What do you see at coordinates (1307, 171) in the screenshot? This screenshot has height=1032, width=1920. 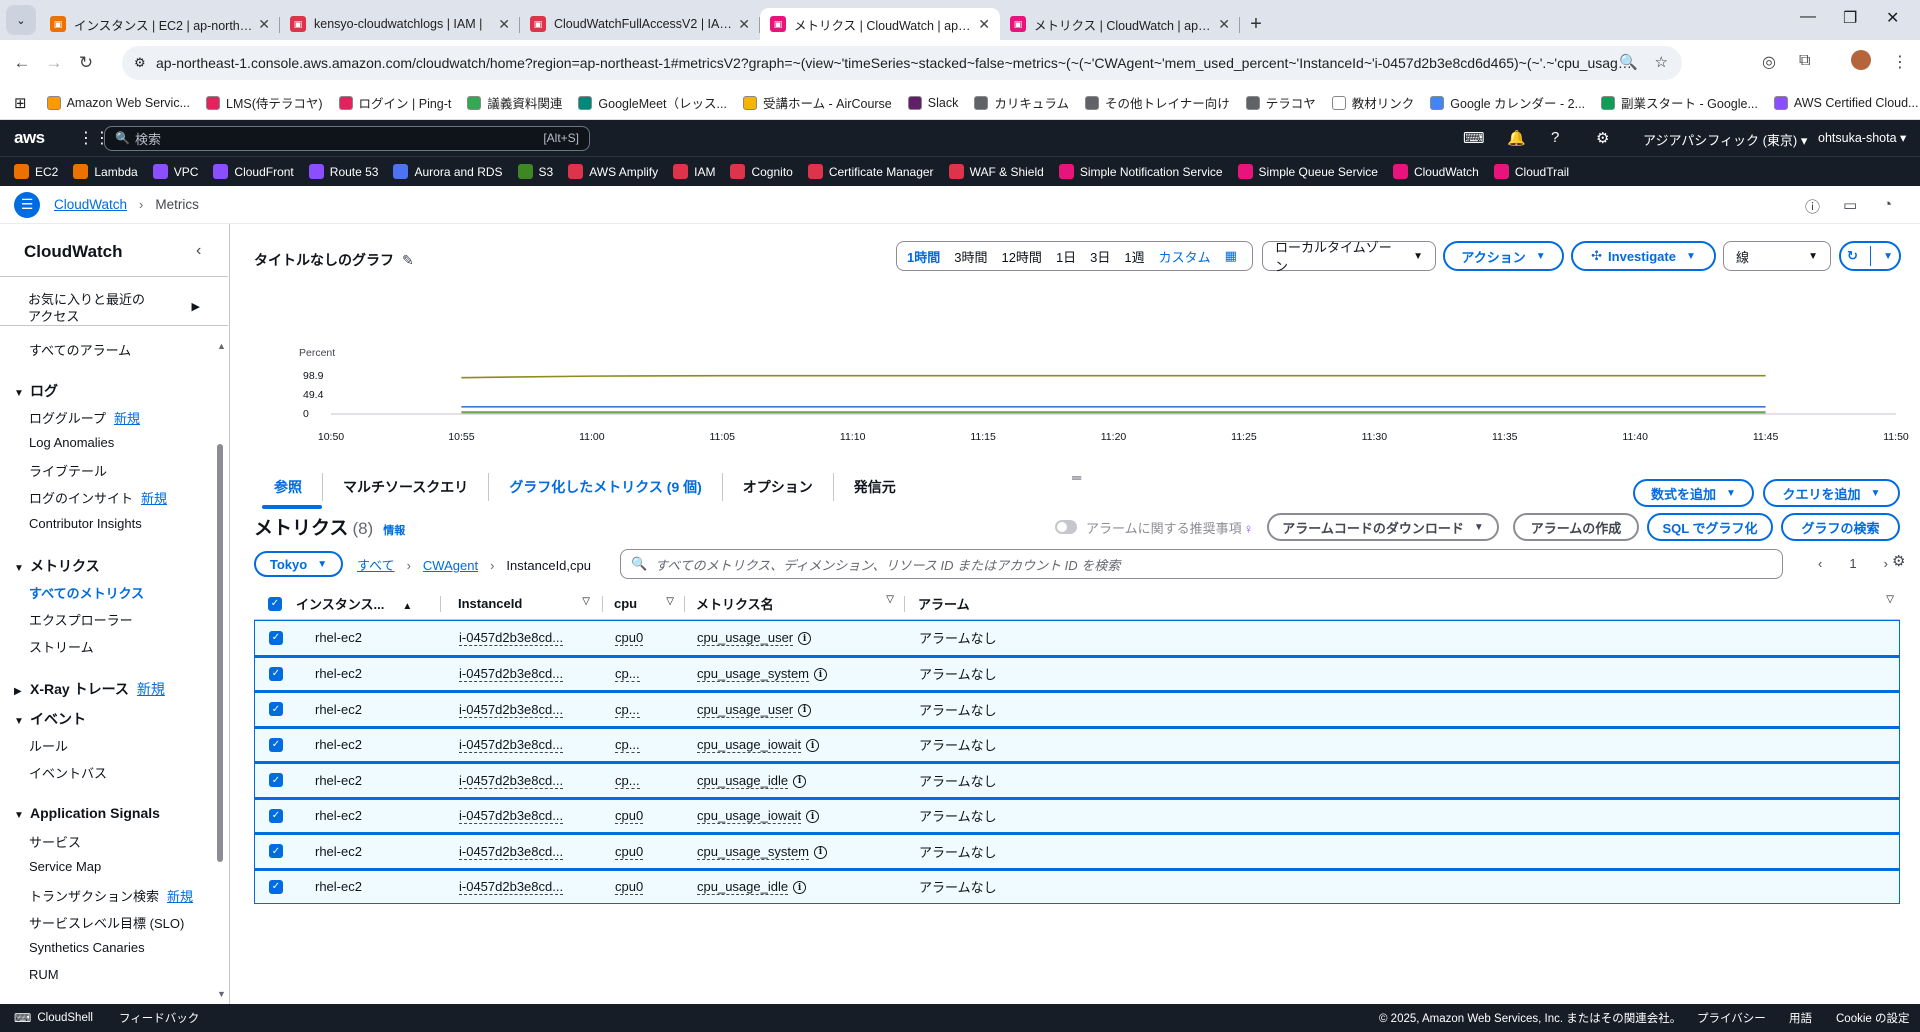 I see `favorite-service-link: Simple Queue Service` at bounding box center [1307, 171].